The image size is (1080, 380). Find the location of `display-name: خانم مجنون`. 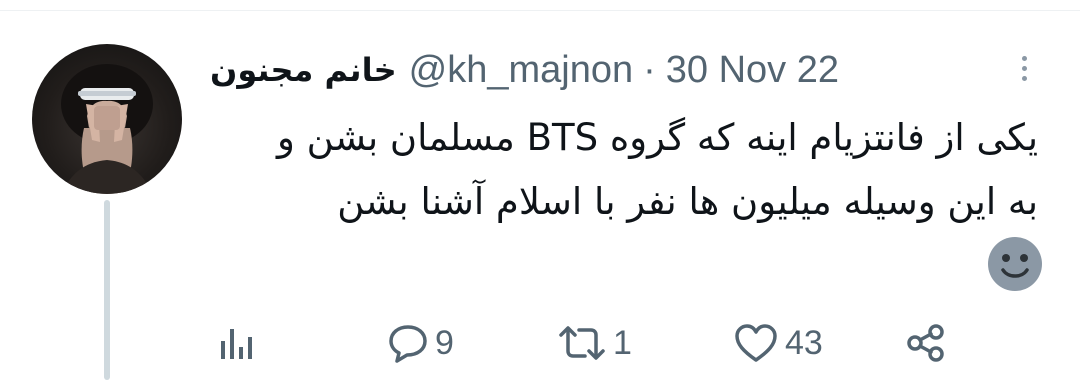

display-name: خانم مجنون is located at coordinates (303, 70).